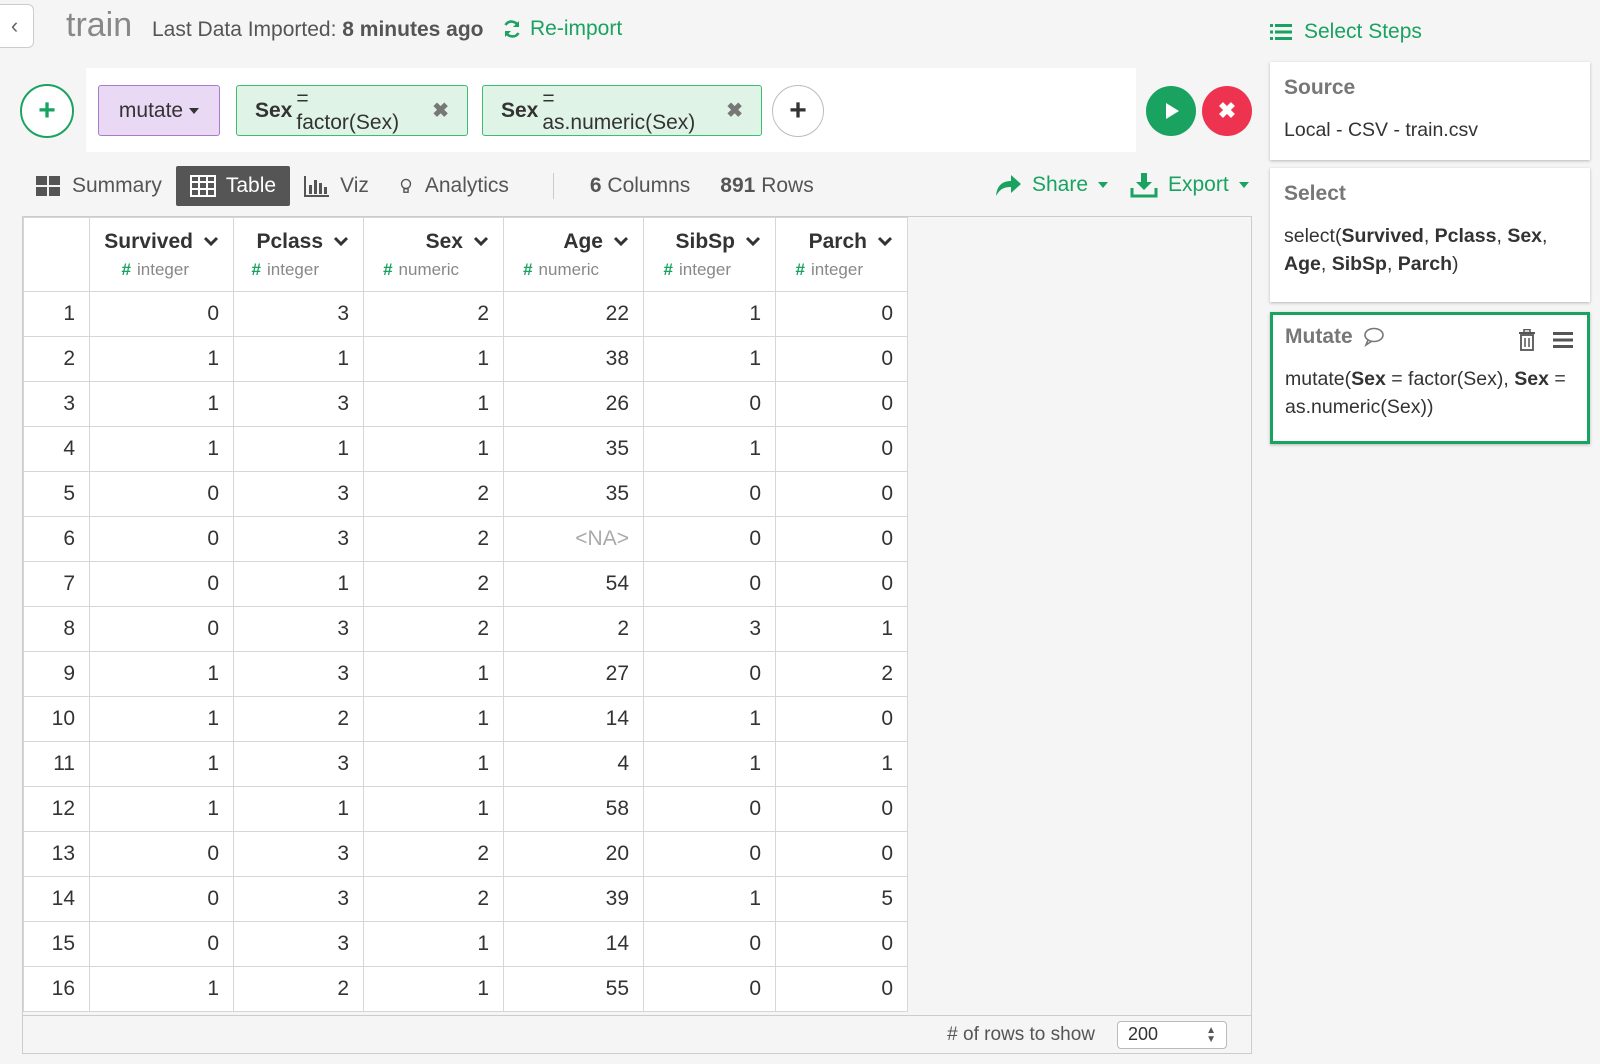 The height and width of the screenshot is (1064, 1600). What do you see at coordinates (573, 449) in the screenshot?
I see `table-cell: 35` at bounding box center [573, 449].